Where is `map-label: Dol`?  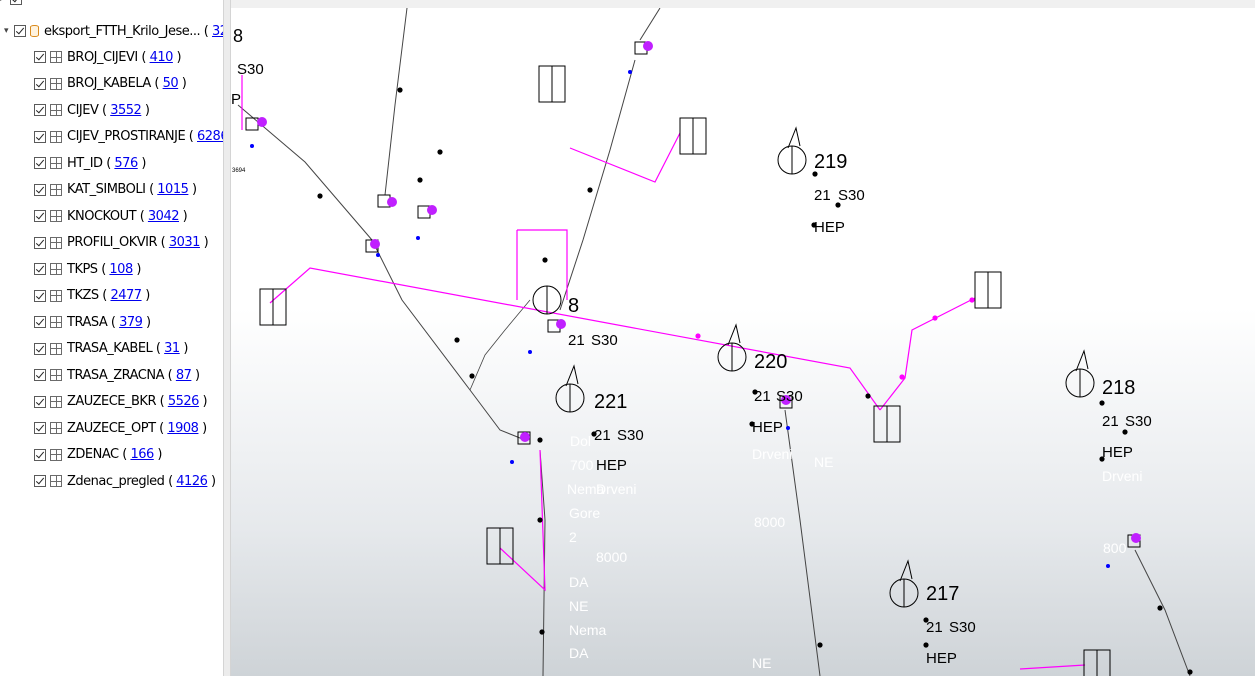
map-label: Dol is located at coordinates (580, 441).